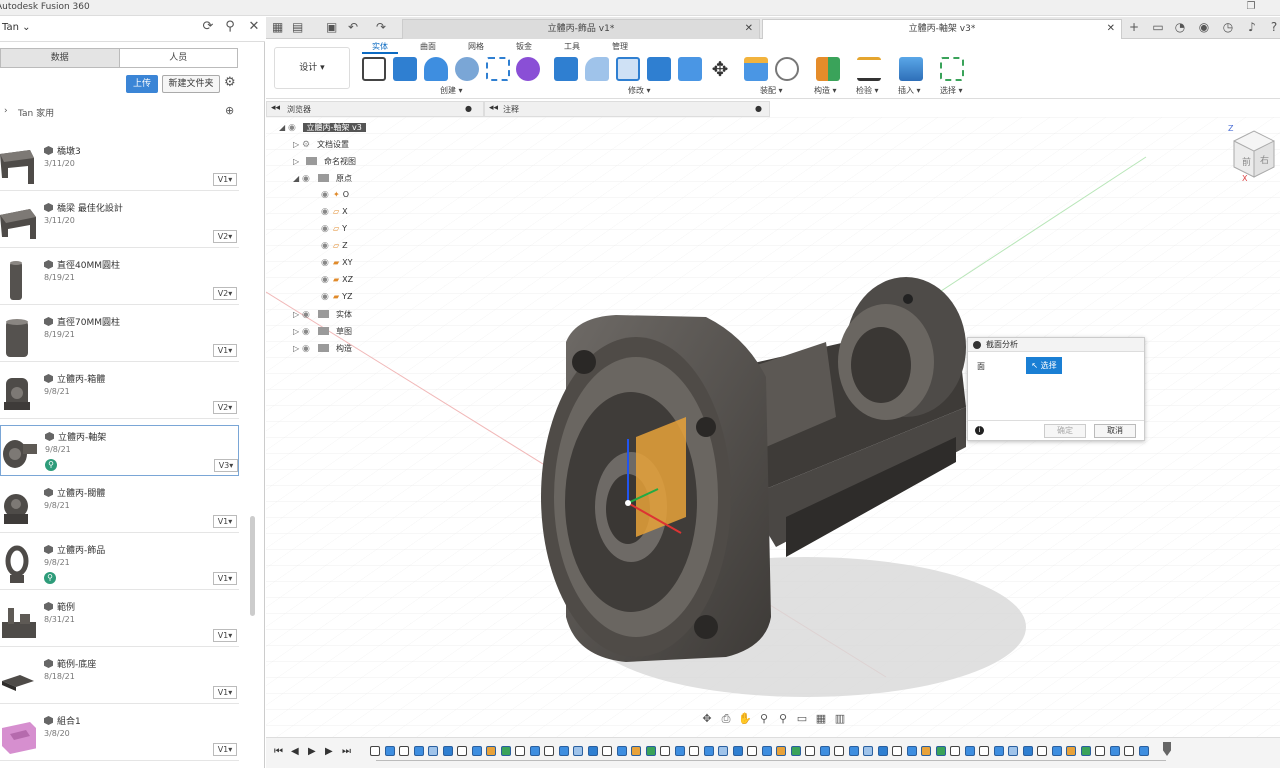 This screenshot has width=1280, height=768. What do you see at coordinates (979, 430) in the screenshot?
I see `info-icon: i` at bounding box center [979, 430].